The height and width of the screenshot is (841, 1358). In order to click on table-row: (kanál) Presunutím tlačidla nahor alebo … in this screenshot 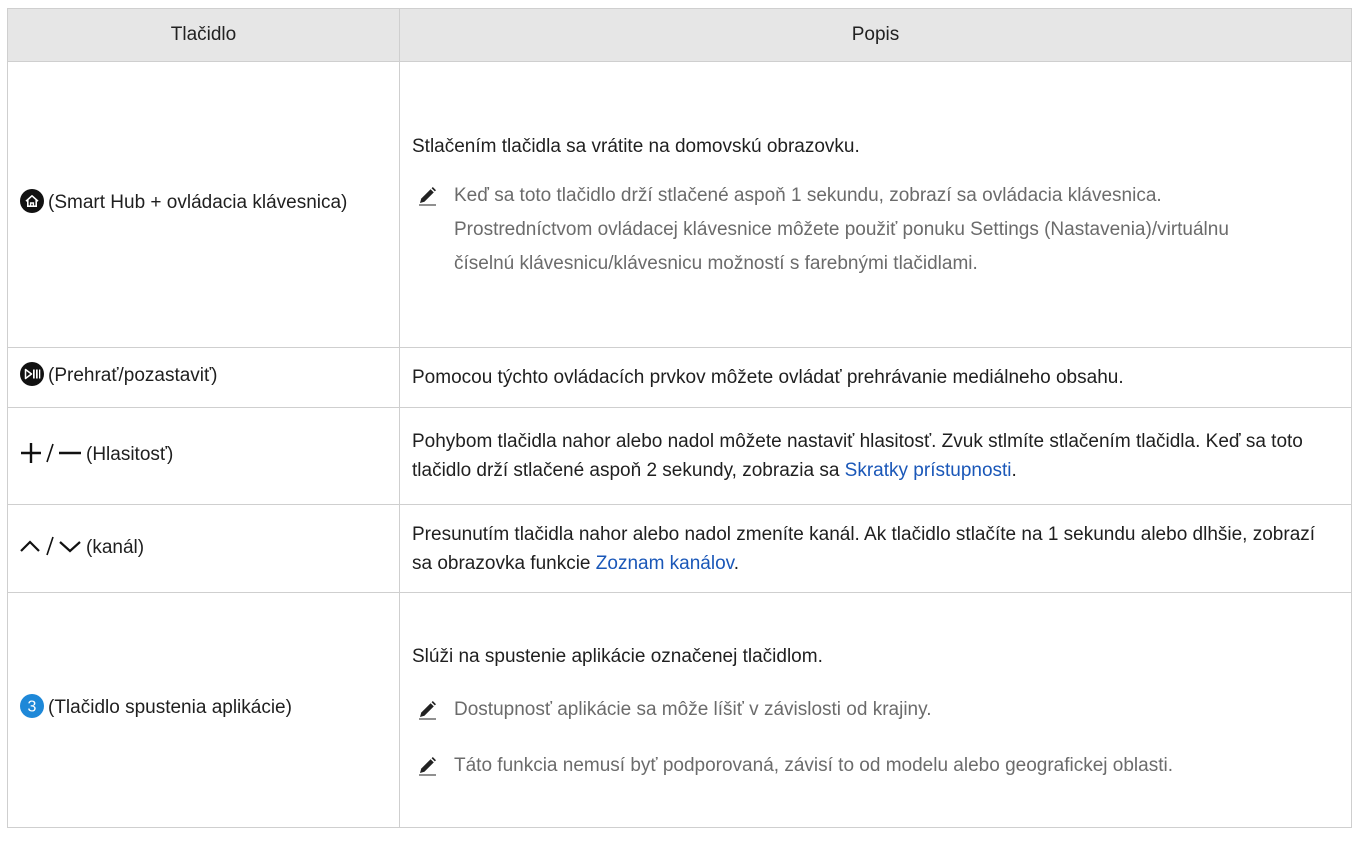, I will do `click(679, 548)`.